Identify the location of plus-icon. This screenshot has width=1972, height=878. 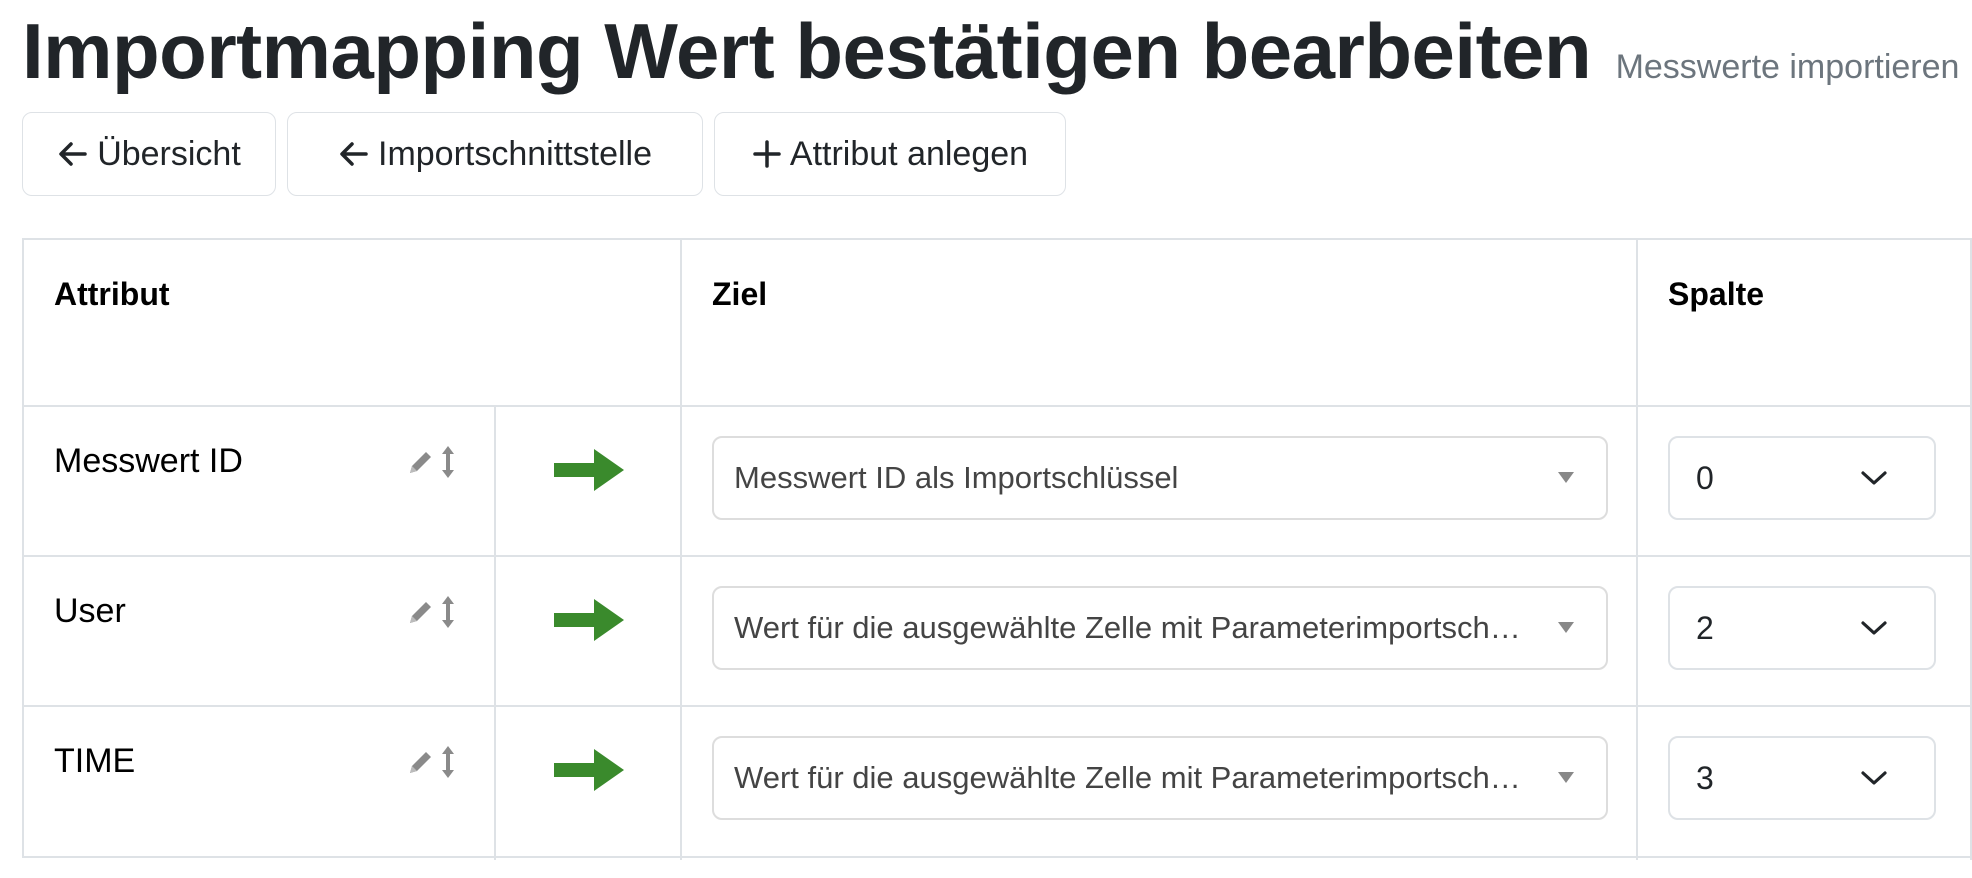
(767, 154).